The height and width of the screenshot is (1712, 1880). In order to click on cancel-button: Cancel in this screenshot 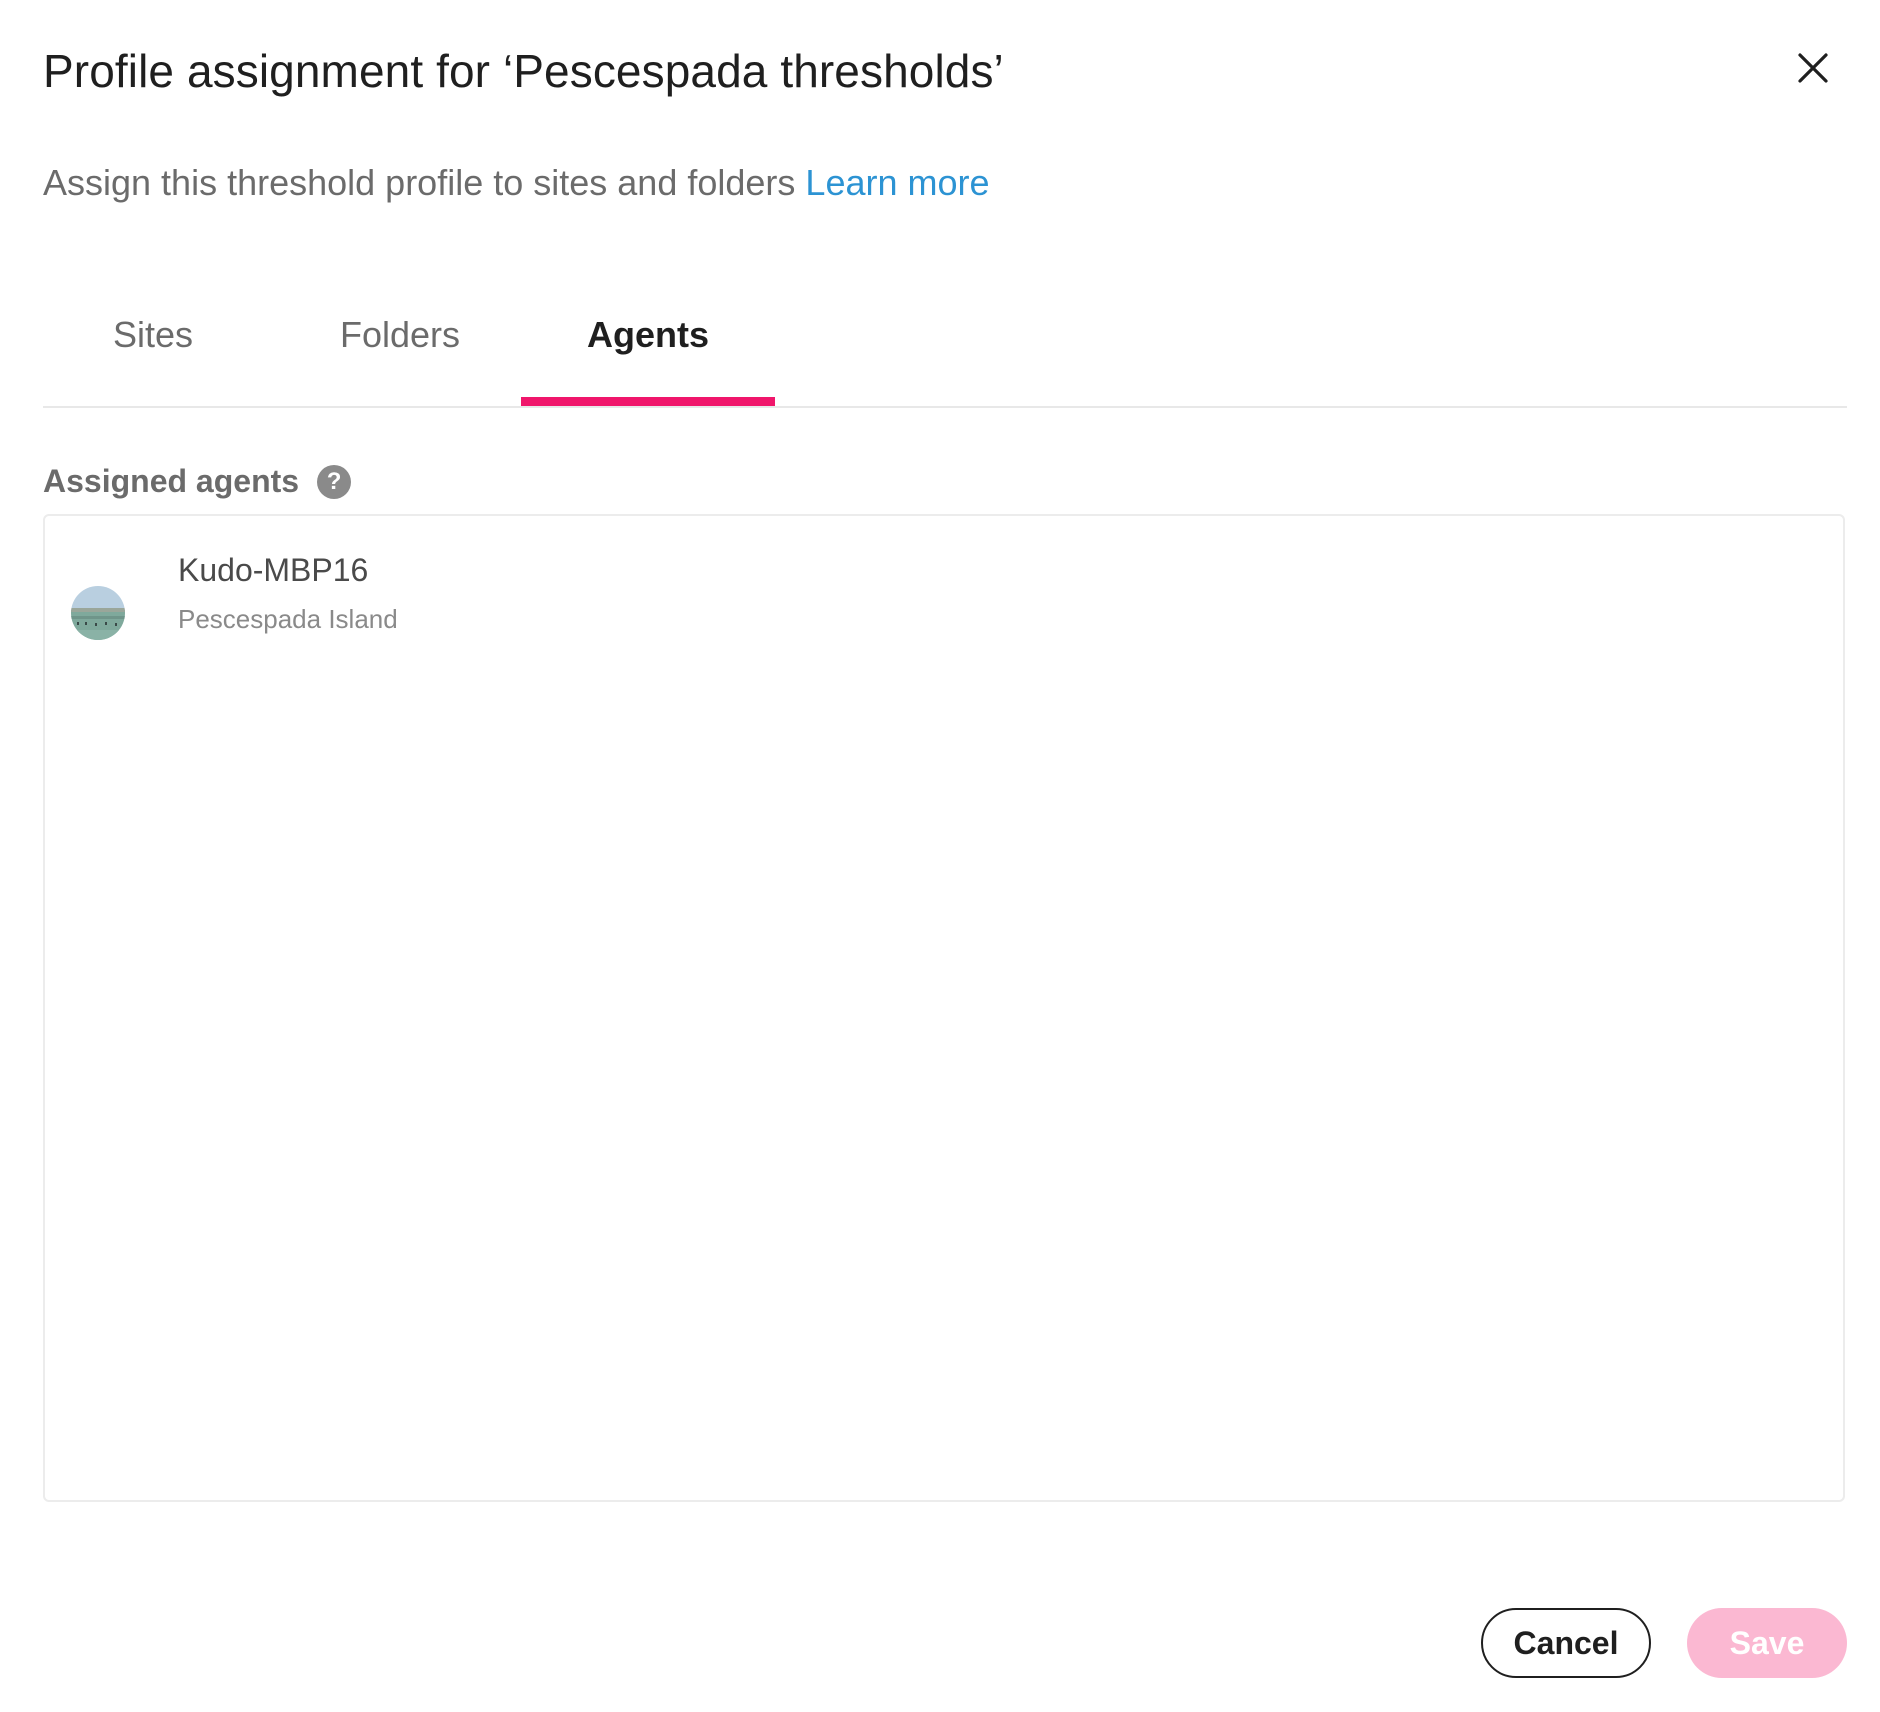, I will do `click(1566, 1643)`.